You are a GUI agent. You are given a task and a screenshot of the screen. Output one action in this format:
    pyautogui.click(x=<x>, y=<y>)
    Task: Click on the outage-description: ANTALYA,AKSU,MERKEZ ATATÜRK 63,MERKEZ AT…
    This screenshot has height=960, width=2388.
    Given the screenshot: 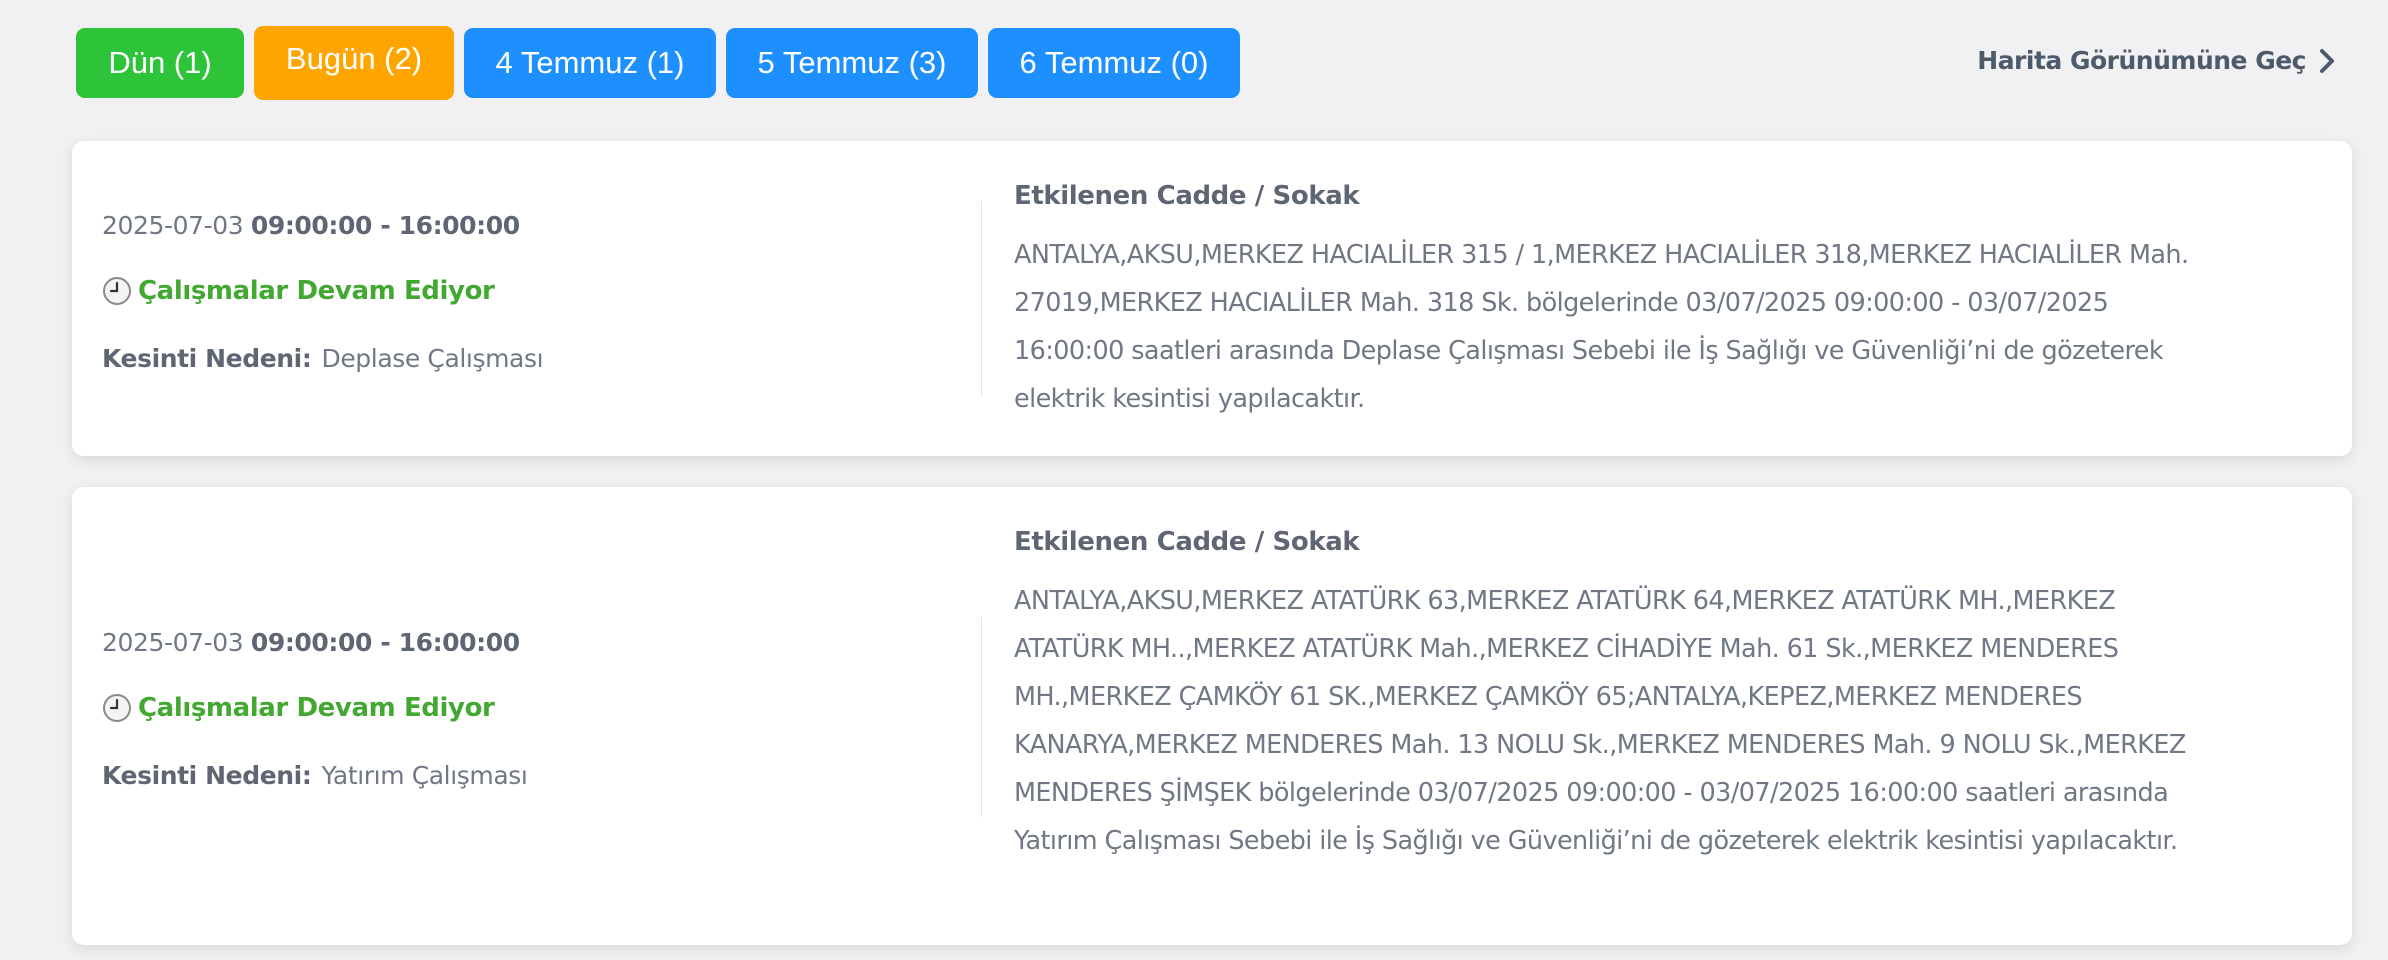 What is the action you would take?
    pyautogui.click(x=1600, y=721)
    